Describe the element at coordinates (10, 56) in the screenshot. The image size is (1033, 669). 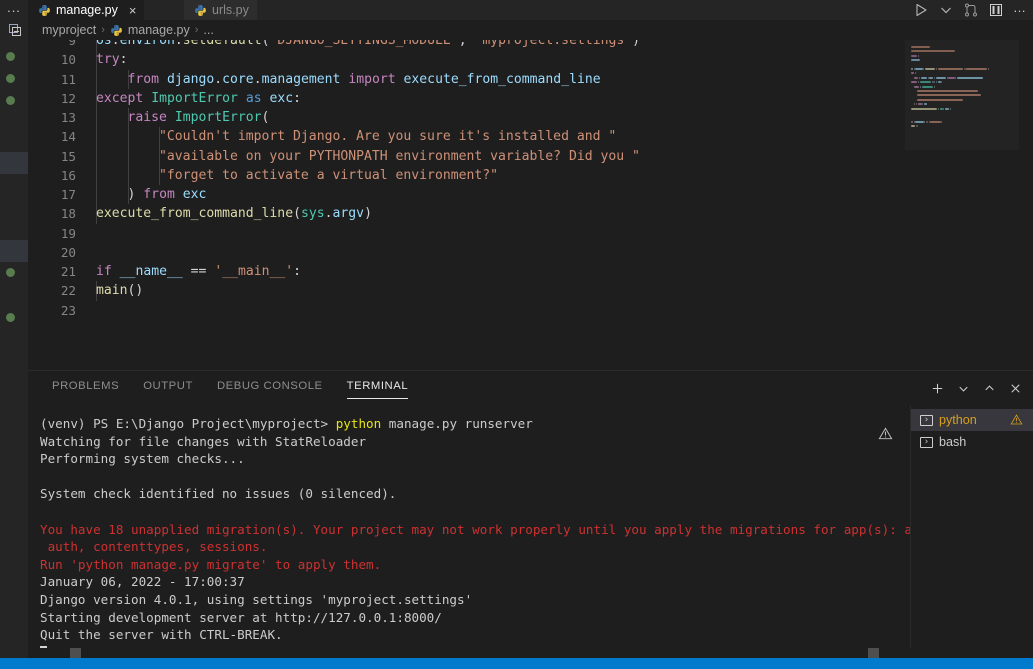
I see `overview-marker` at that location.